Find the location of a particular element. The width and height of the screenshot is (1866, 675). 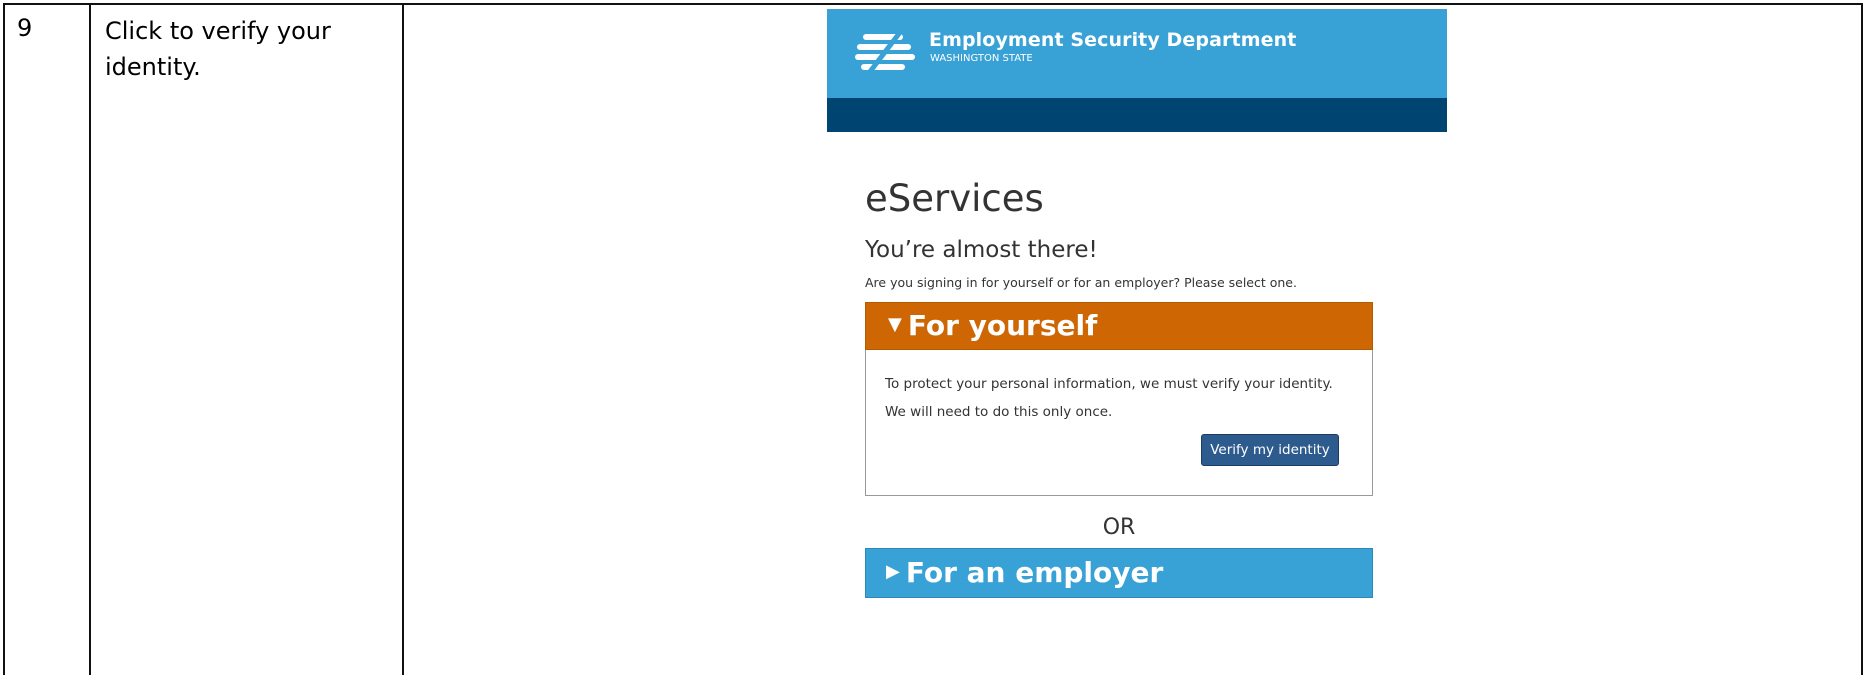

or-separator: OR is located at coordinates (1119, 527).